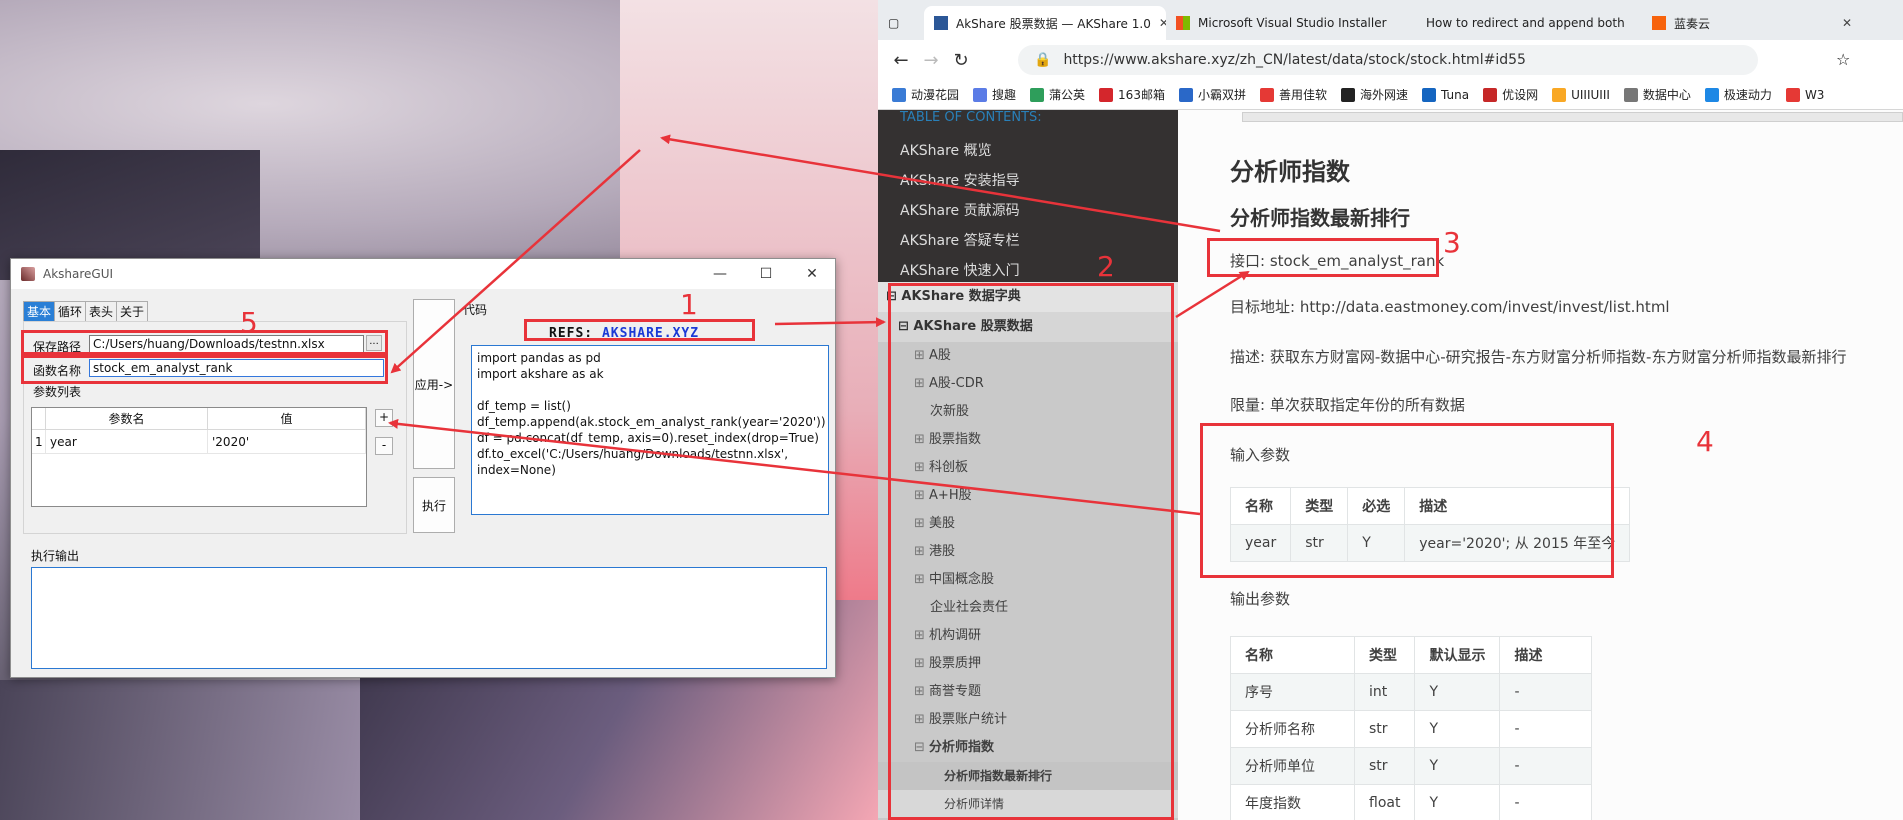  I want to click on param-value-header: 值, so click(287, 419).